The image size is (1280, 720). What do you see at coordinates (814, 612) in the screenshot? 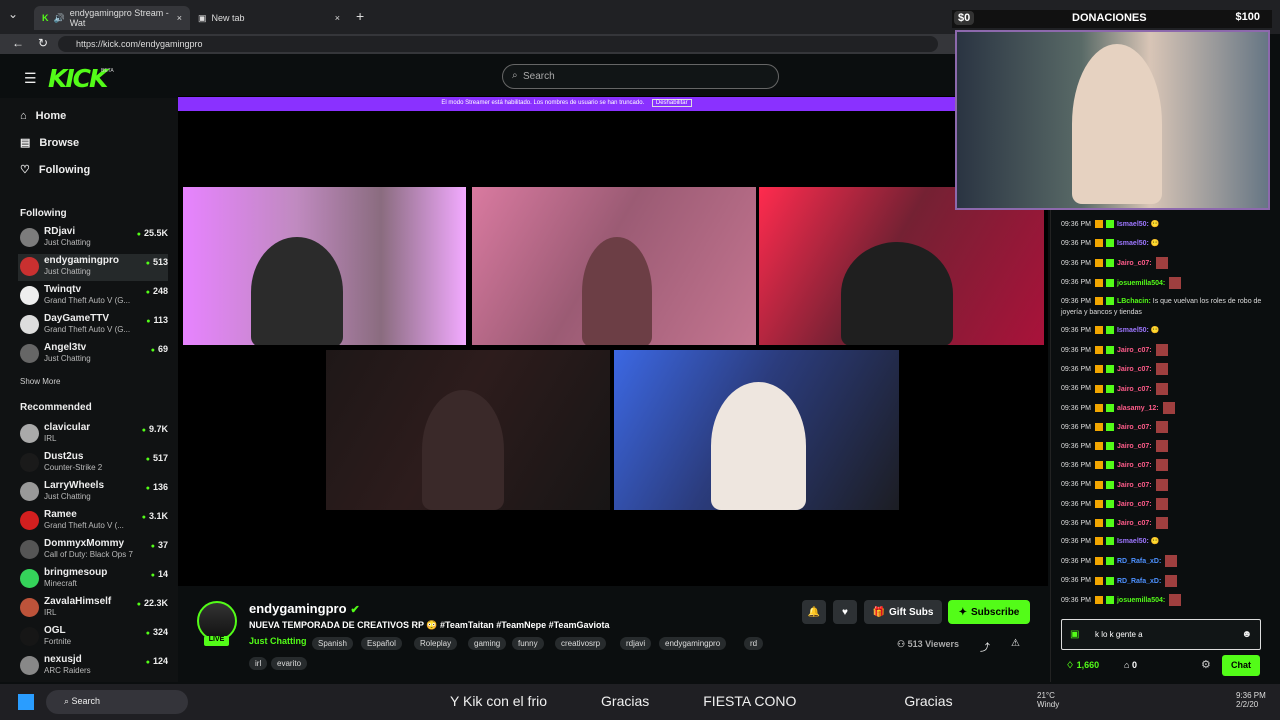
I see `notification-bell-button: 🔔` at bounding box center [814, 612].